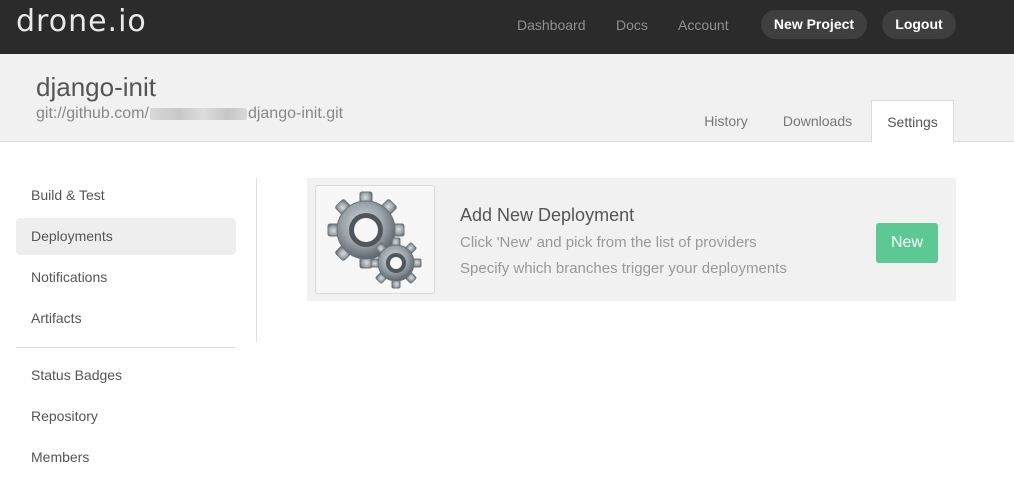 Image resolution: width=1014 pixels, height=500 pixels. I want to click on new-project-button: New Project, so click(814, 24).